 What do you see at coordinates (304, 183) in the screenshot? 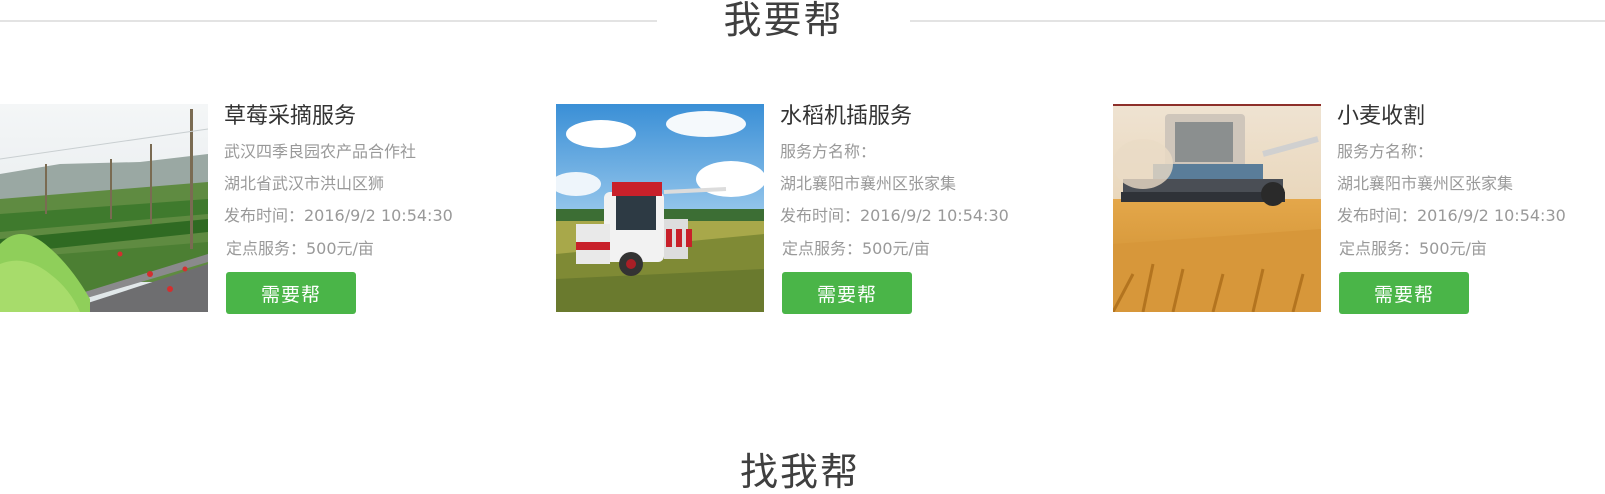
I see `service-address: 湖北省武汉市洪山区狮` at bounding box center [304, 183].